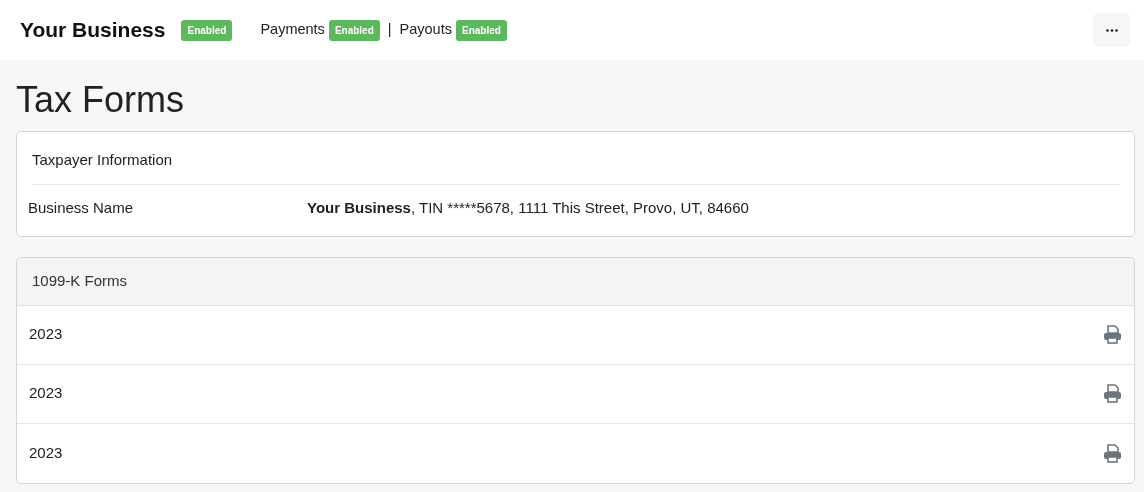  What do you see at coordinates (1111, 30) in the screenshot?
I see `more-icon` at bounding box center [1111, 30].